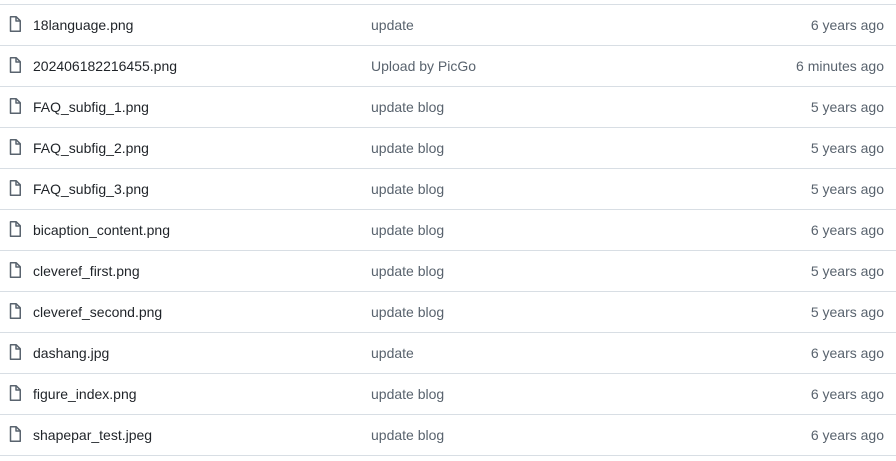 The image size is (896, 461). What do you see at coordinates (423, 66) in the screenshot?
I see `commit-message-link: Upload by PicGo` at bounding box center [423, 66].